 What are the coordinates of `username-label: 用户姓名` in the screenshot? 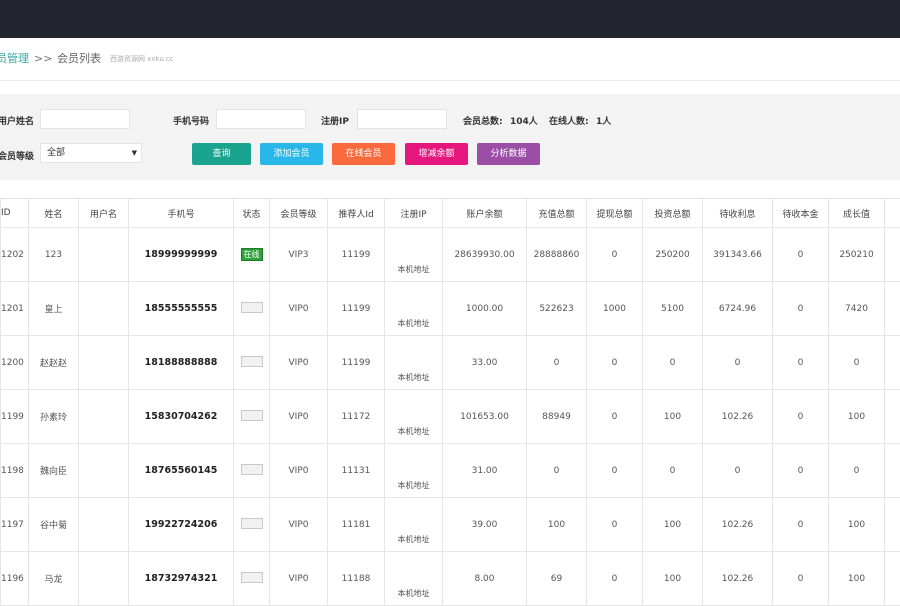 It's located at (17, 120).